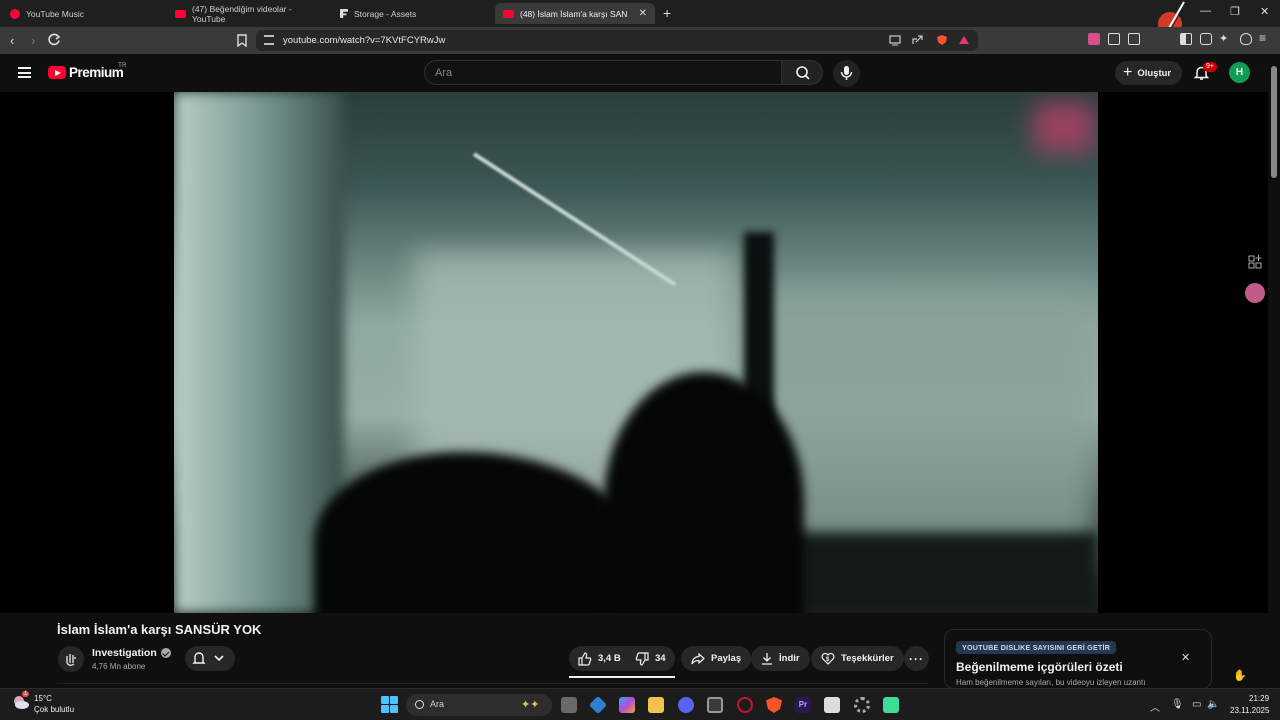  What do you see at coordinates (686, 705) in the screenshot?
I see `discord-icon` at bounding box center [686, 705].